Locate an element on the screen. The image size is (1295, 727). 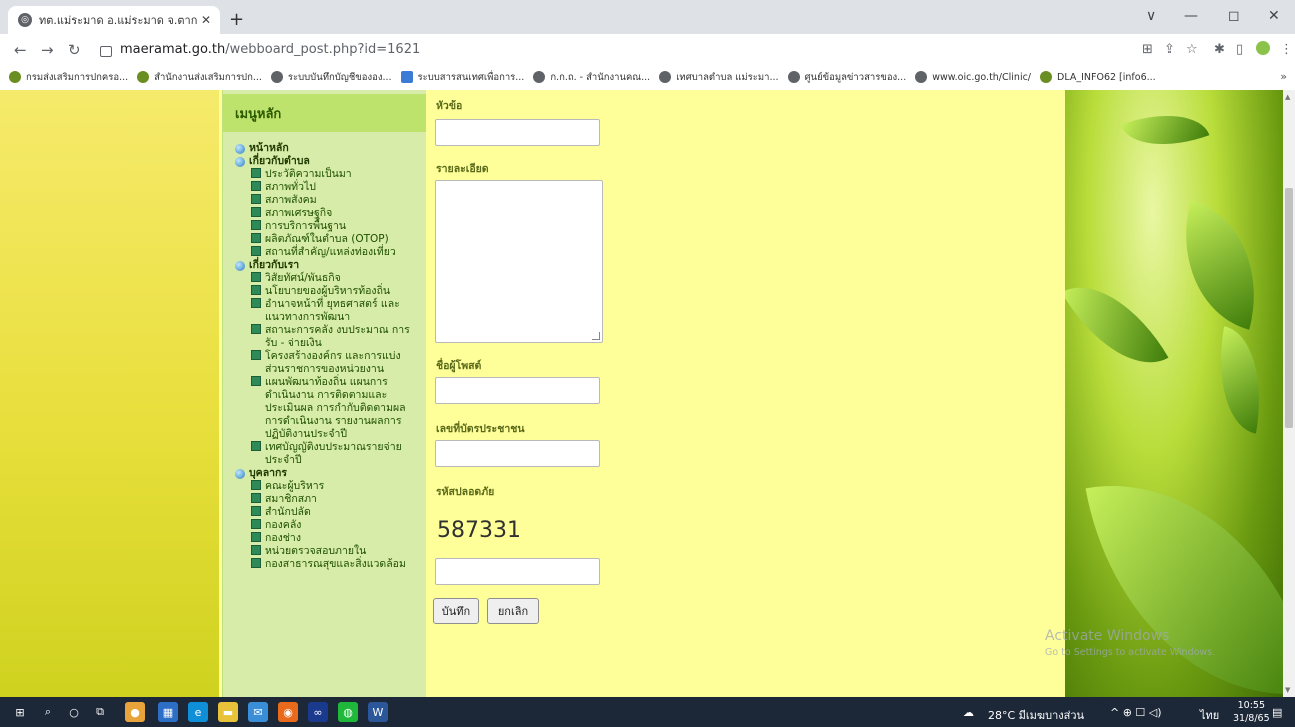
menu-item: กองสาธารณสุขและสิ่งแวดล้อม is located at coordinates (324, 564).